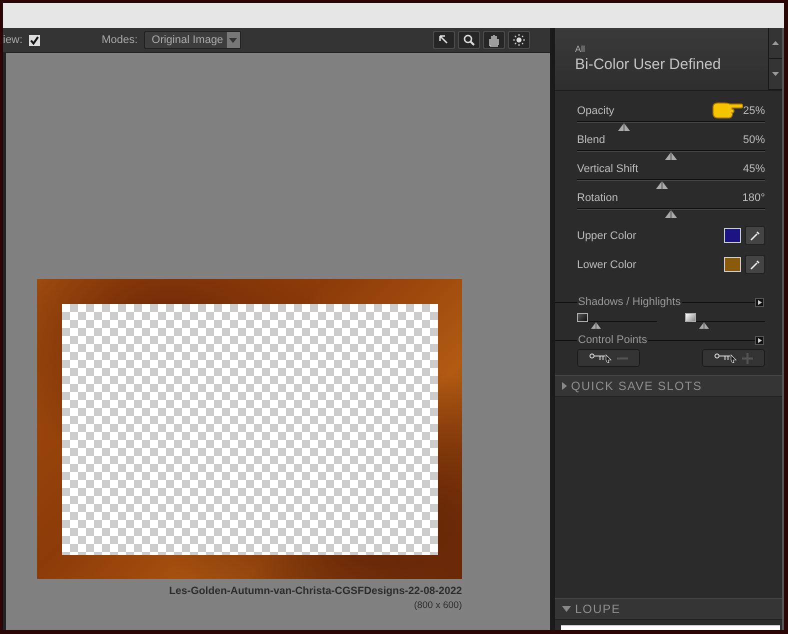 This screenshot has width=788, height=634. I want to click on slider-value: 180°, so click(753, 199).